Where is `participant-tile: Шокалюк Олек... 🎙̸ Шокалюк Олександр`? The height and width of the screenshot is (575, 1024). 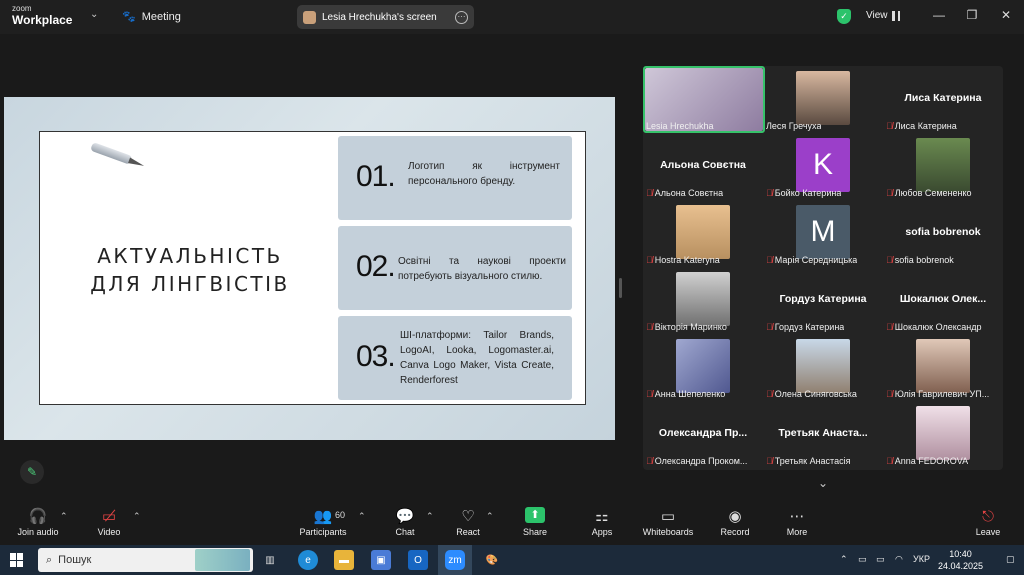
participant-tile: Шокалюк Олек... 🎙̸ Шокалюк Олександр is located at coordinates (943, 300).